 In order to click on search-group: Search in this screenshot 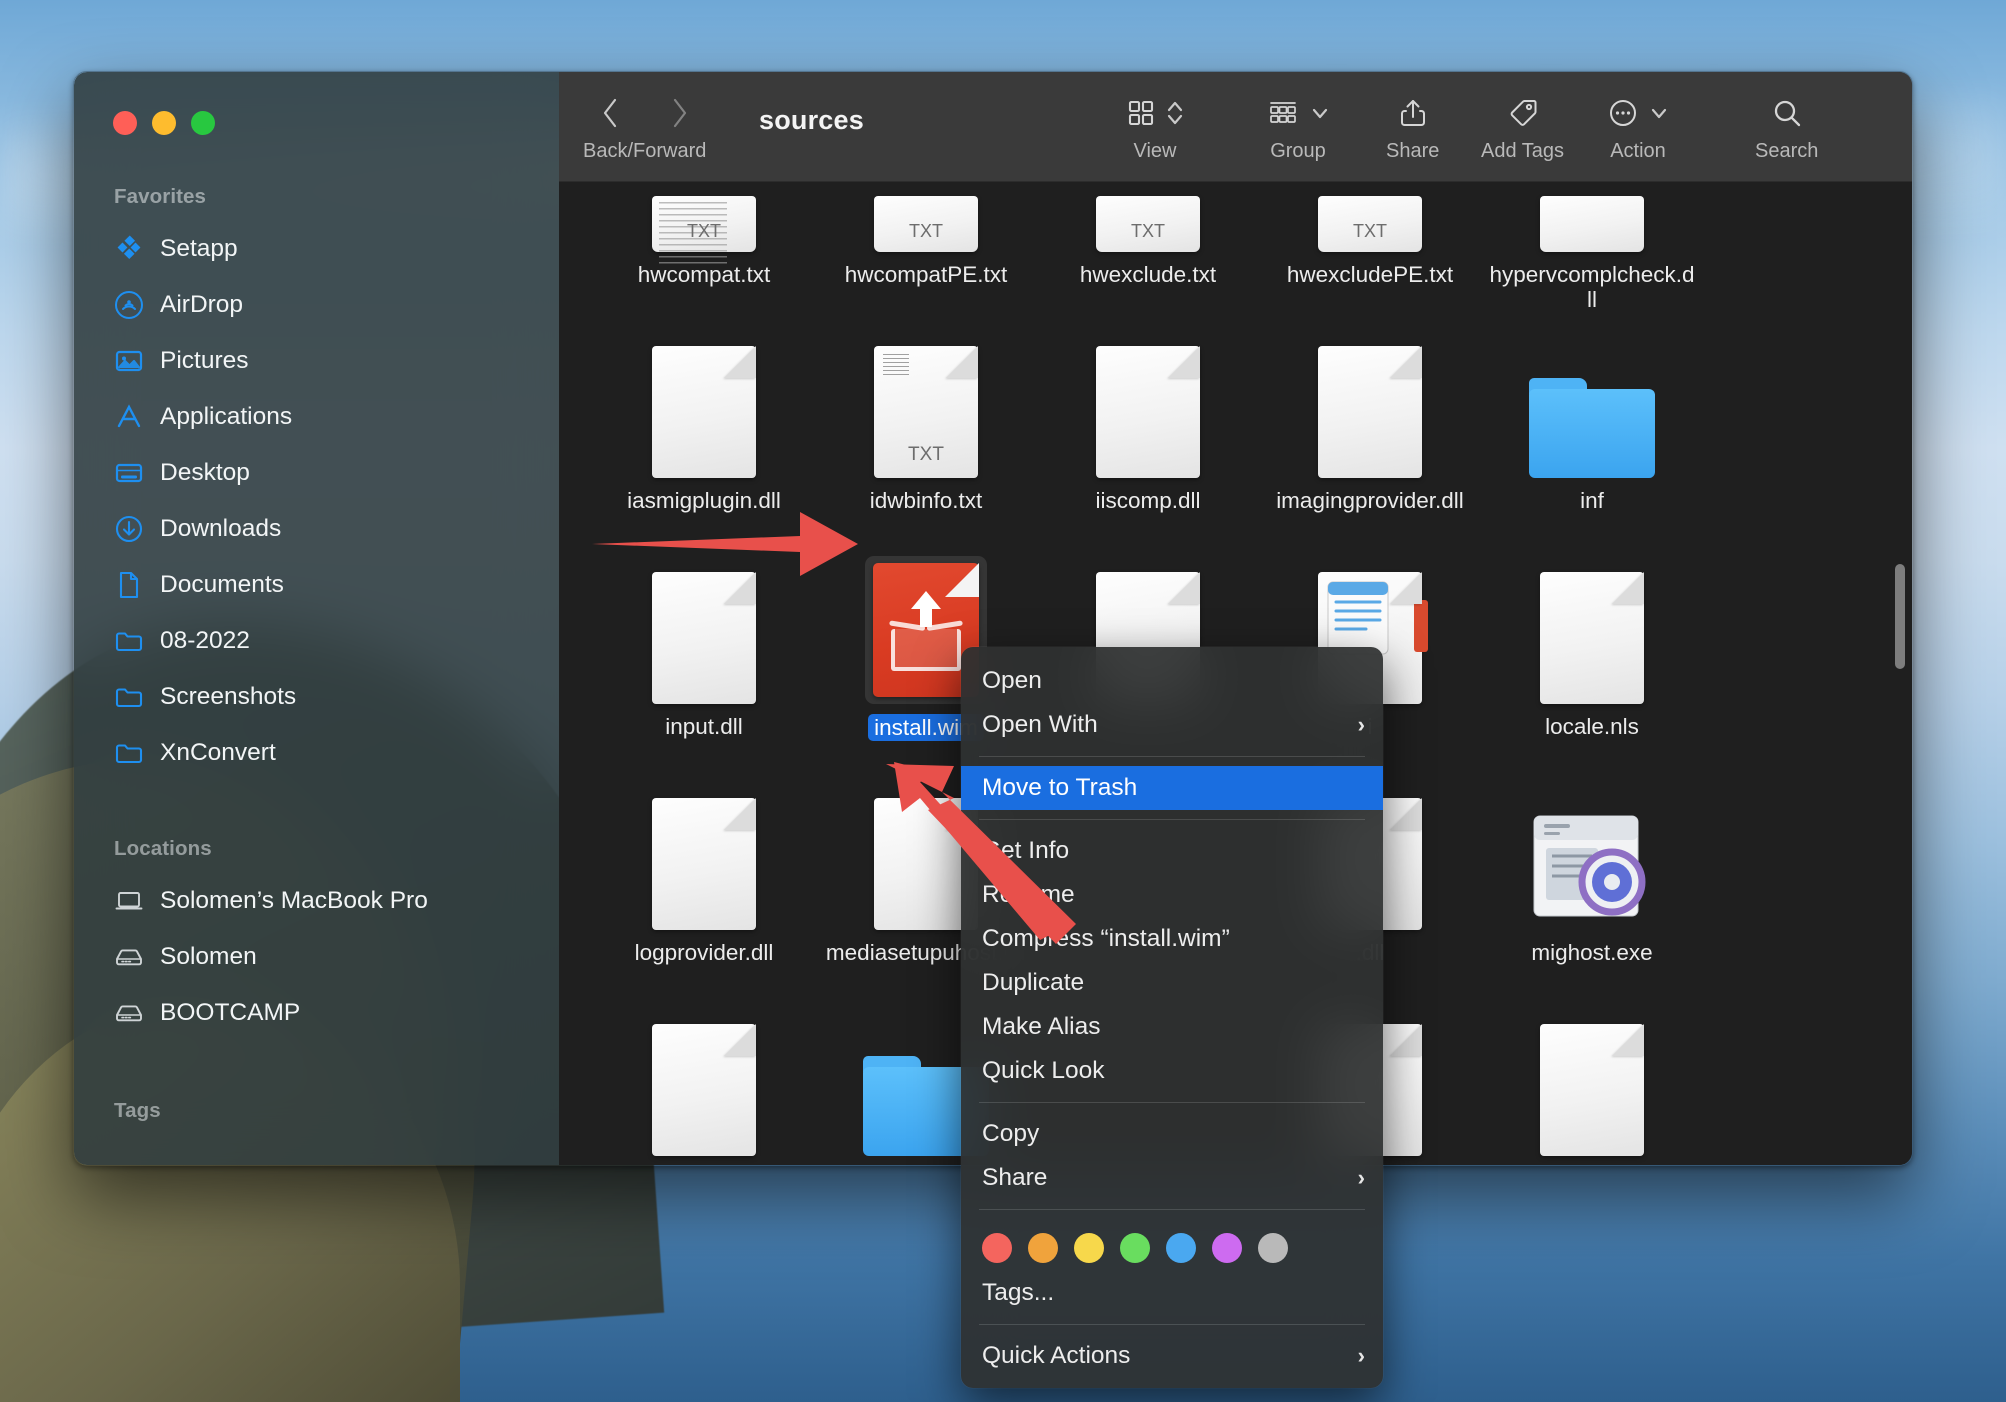, I will do `click(1786, 128)`.